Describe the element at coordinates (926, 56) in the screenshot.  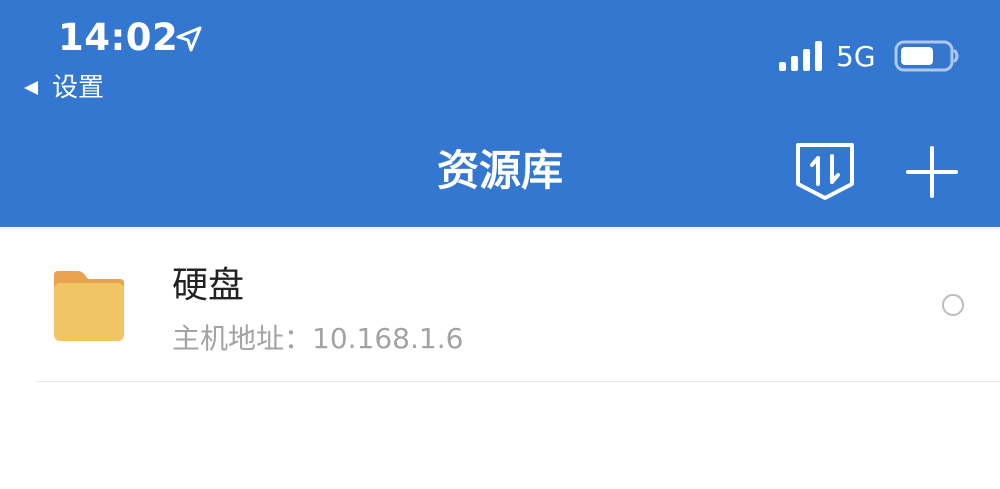
I see `battery-icon` at that location.